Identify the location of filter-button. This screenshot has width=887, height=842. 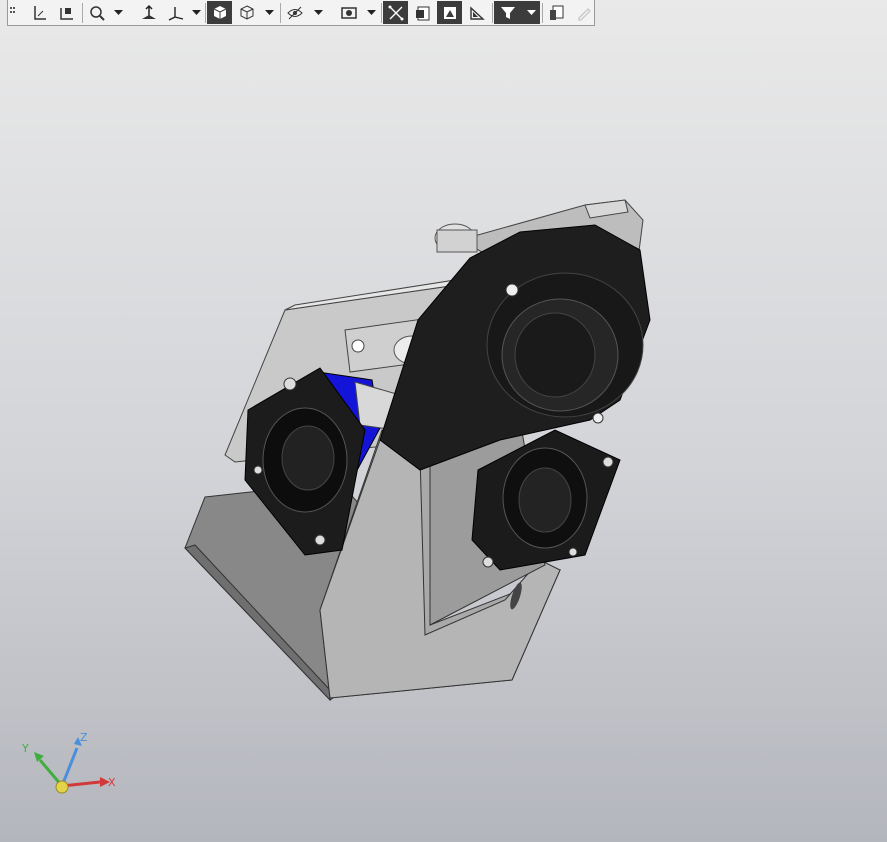
(508, 12).